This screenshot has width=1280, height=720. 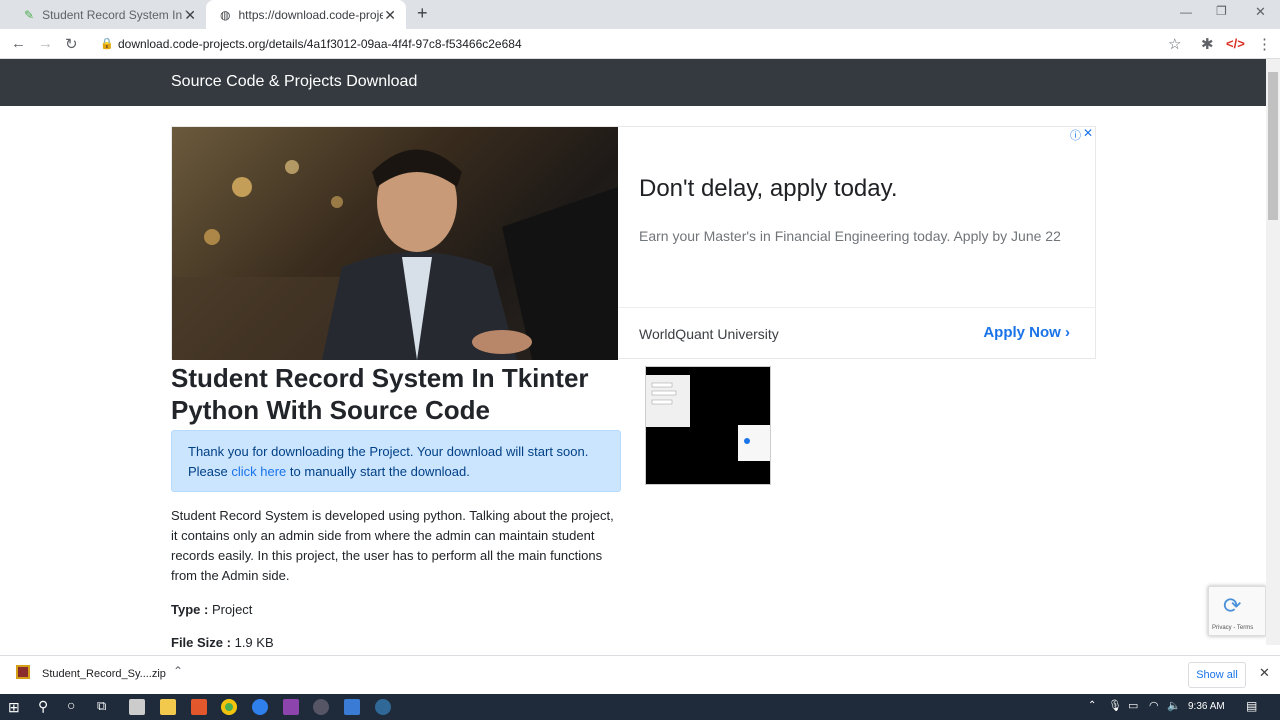 I want to click on wifi-icon: ◠, so click(x=1154, y=705).